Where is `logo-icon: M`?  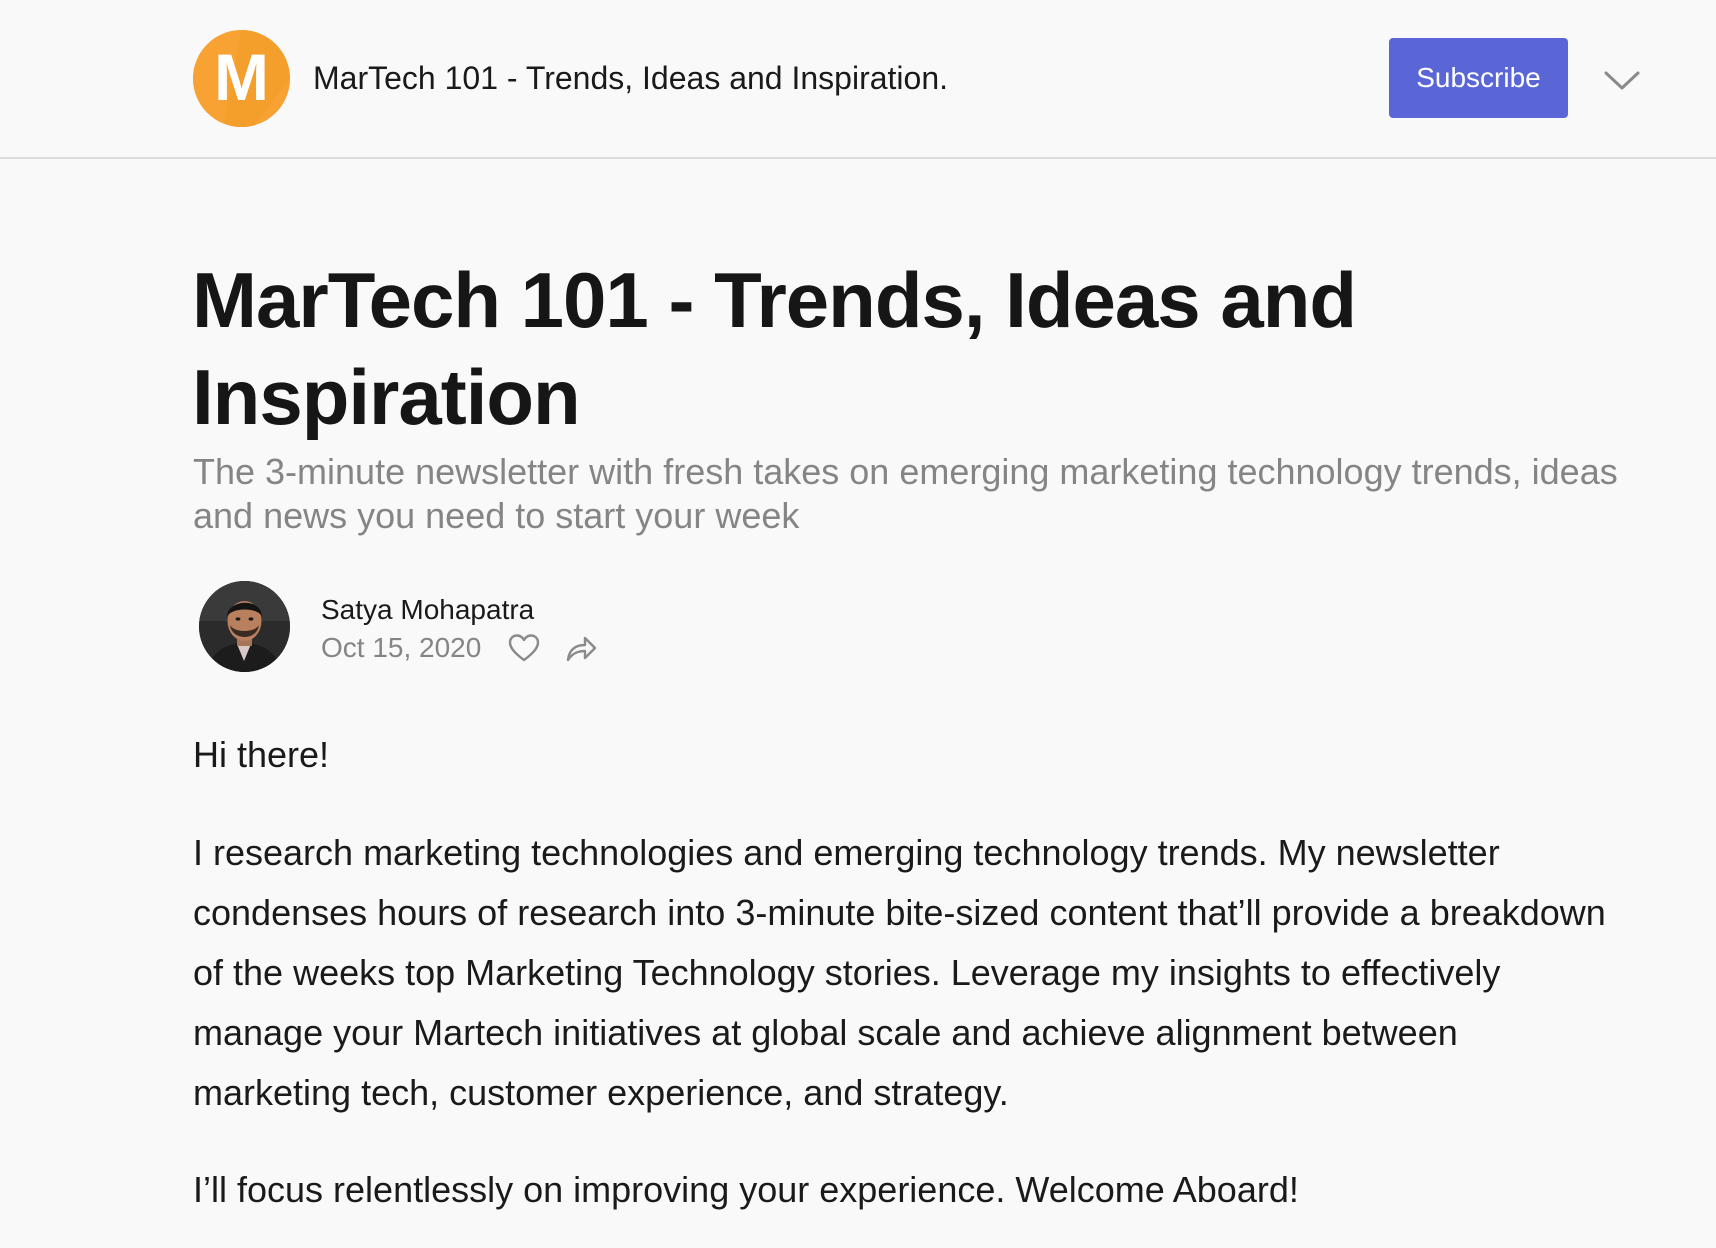
logo-icon: M is located at coordinates (241, 78).